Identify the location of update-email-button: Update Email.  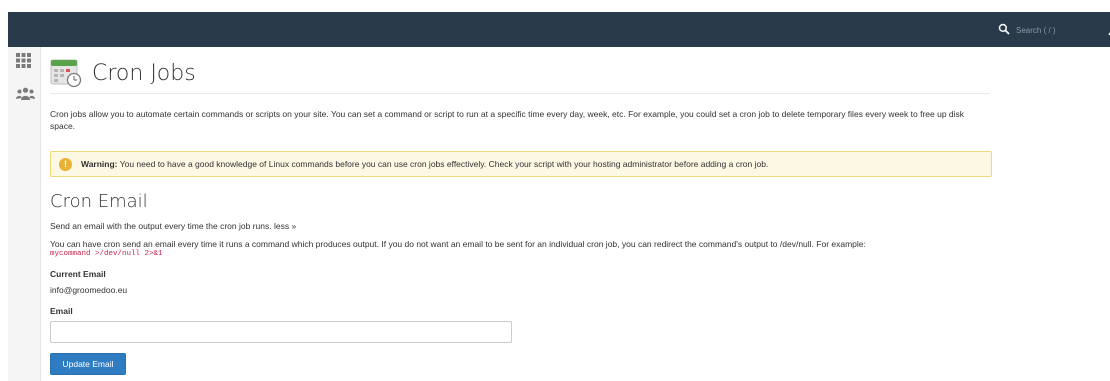
(88, 364).